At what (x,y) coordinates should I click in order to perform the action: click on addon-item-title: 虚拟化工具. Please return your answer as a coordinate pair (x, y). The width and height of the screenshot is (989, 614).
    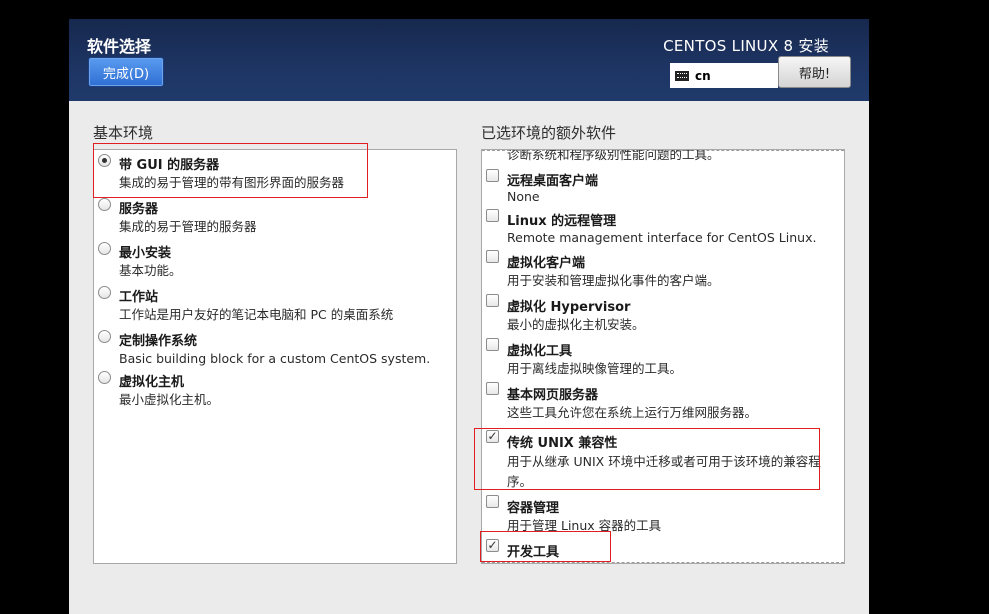
    Looking at the image, I should click on (540, 351).